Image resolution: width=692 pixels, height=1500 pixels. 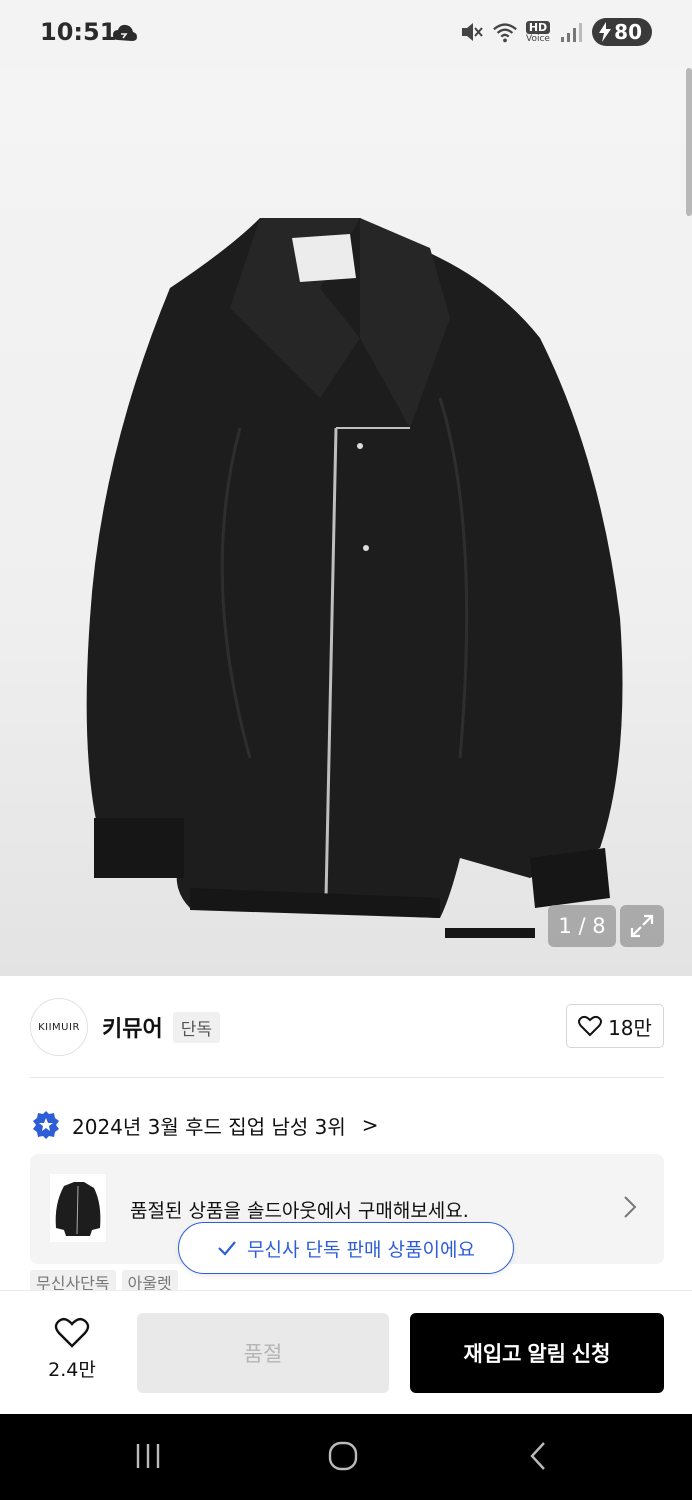 I want to click on chevron-right-icon: >, so click(x=370, y=1125).